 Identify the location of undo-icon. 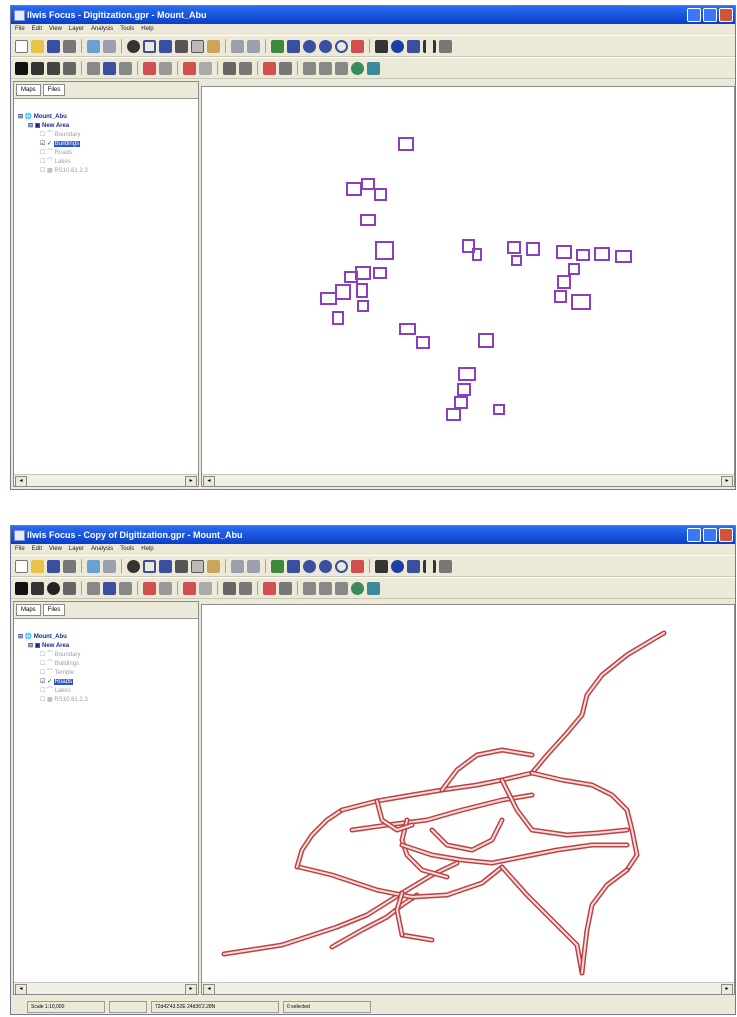
(237, 566).